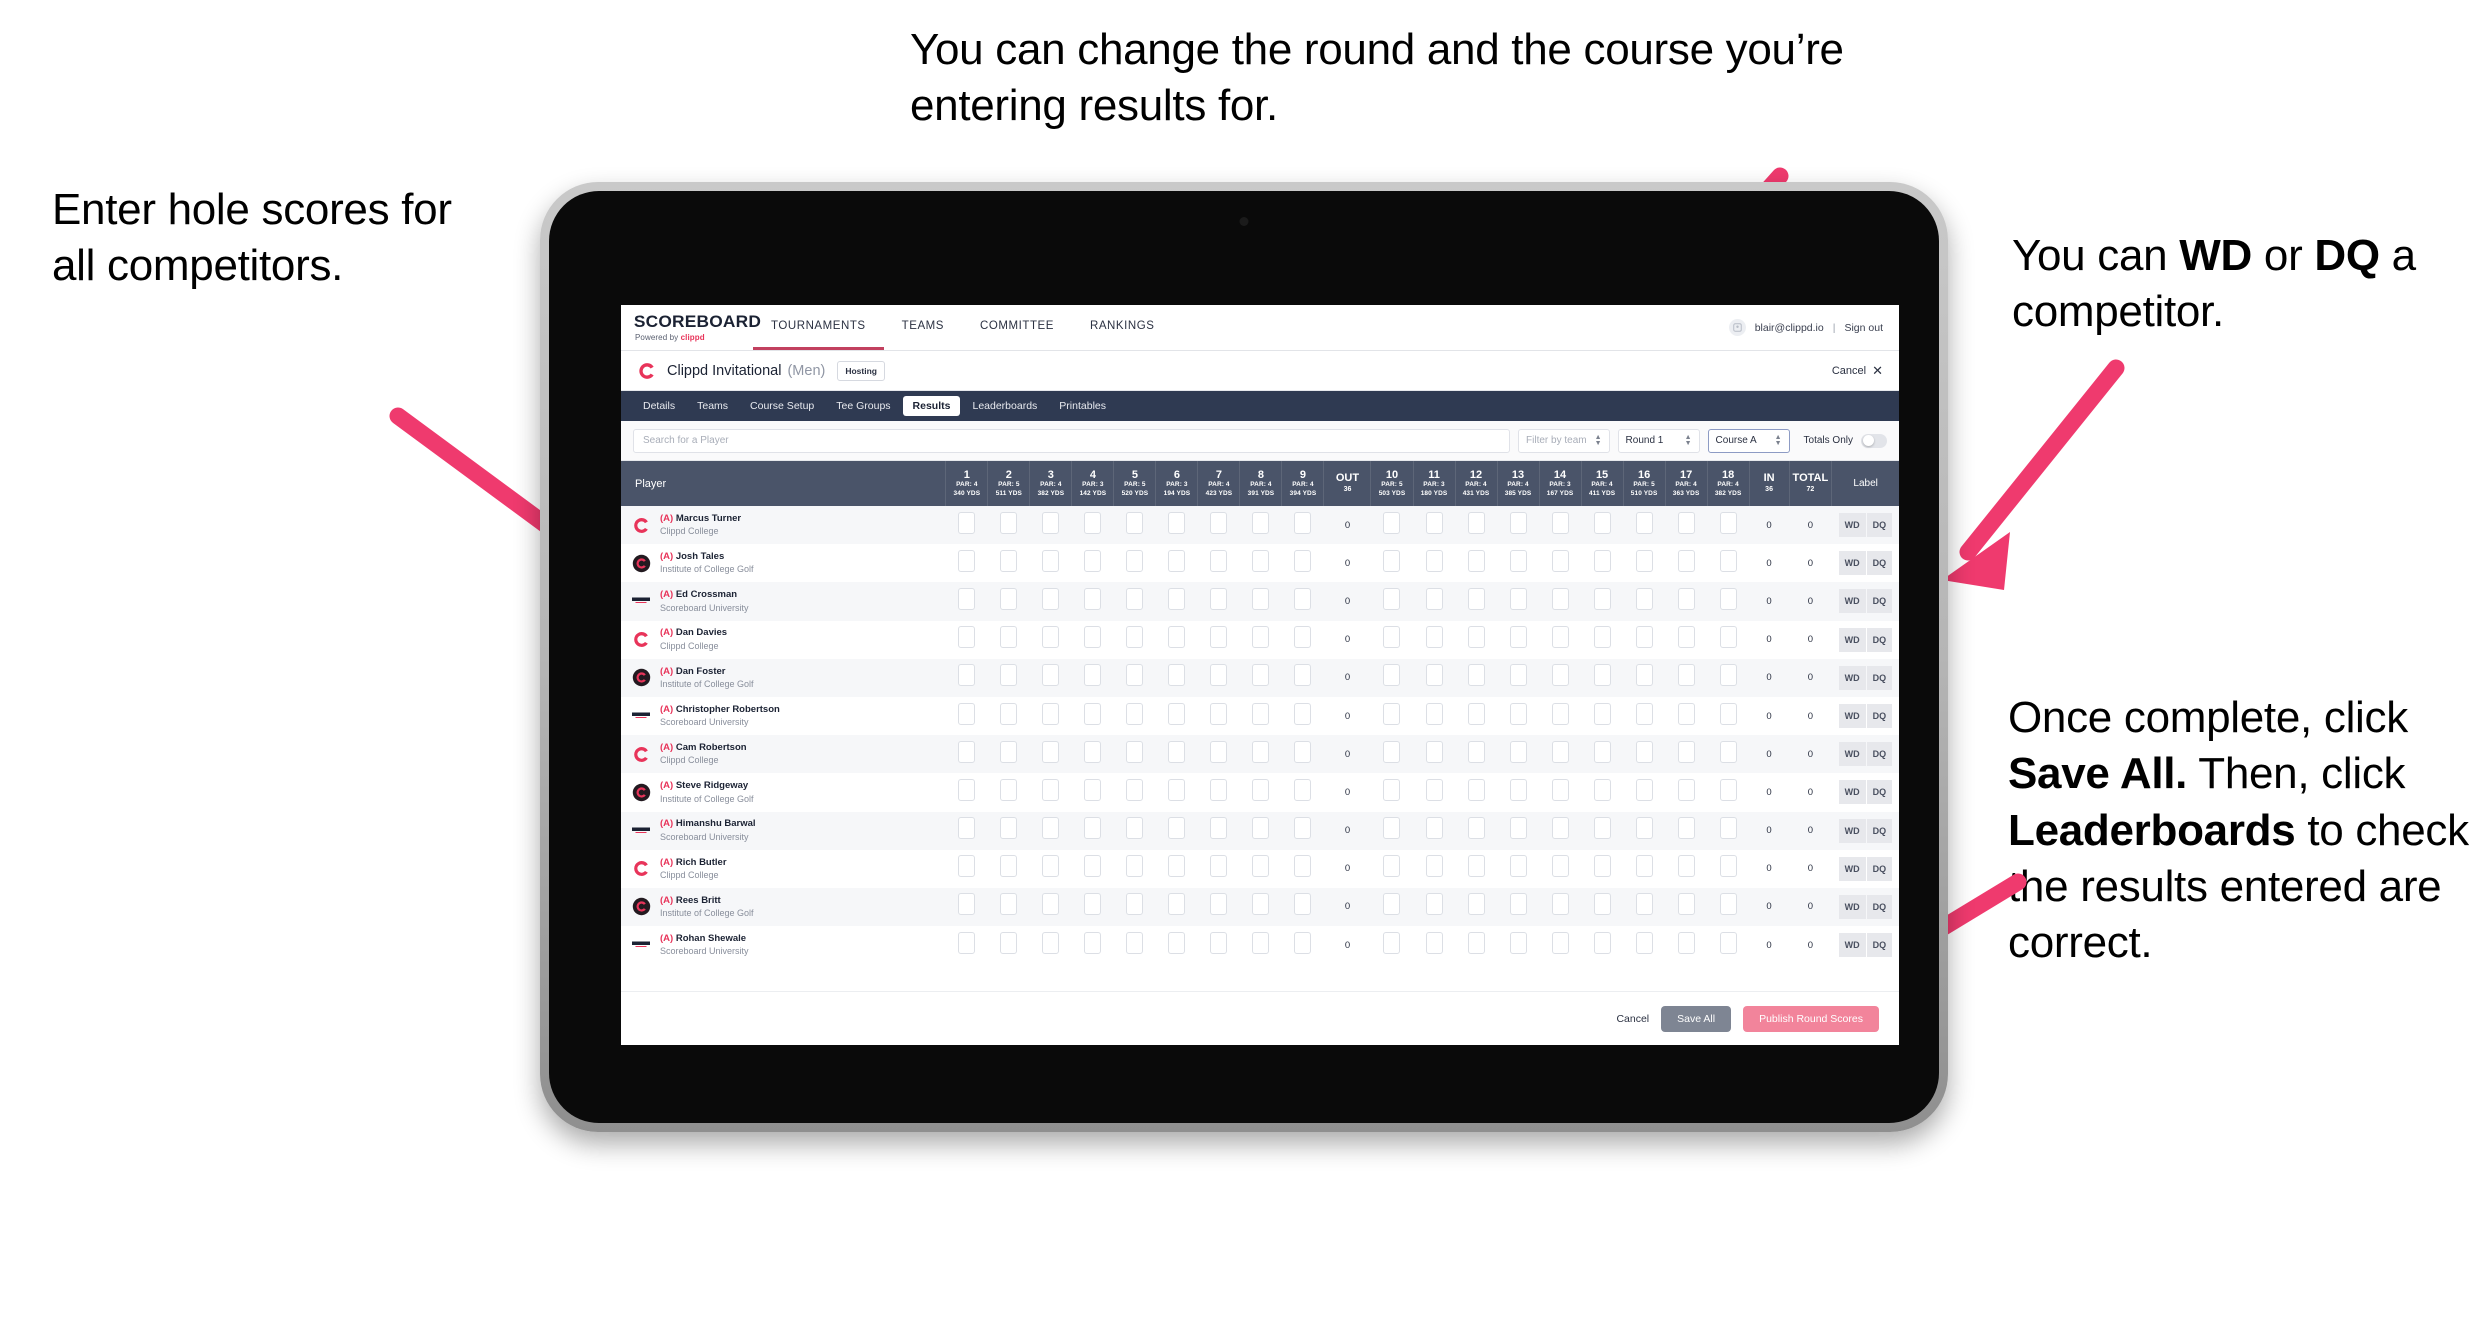 The image size is (2489, 1339). What do you see at coordinates (782, 406) in the screenshot?
I see `tab-course-setup: Course Setup` at bounding box center [782, 406].